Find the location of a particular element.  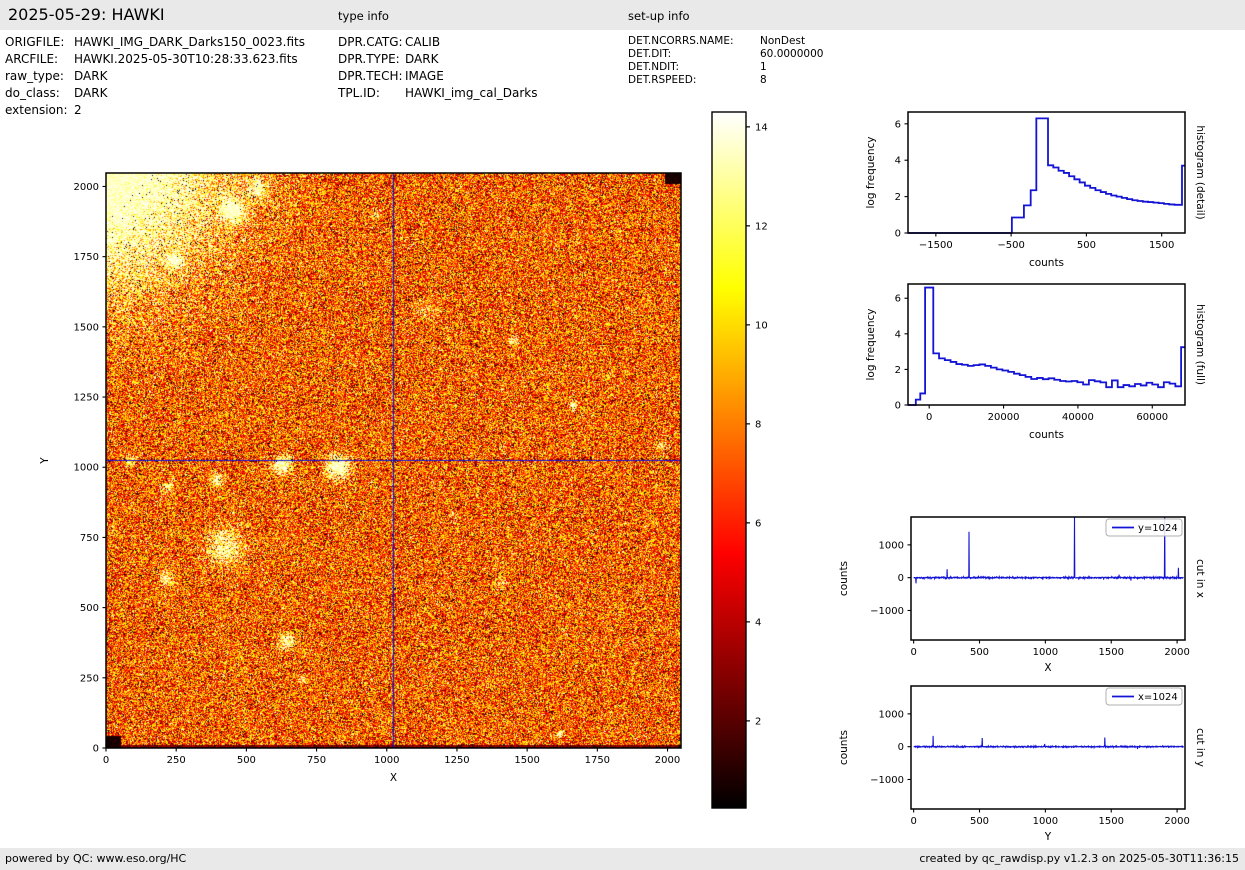

dark-frame-heatmap-xlabel: X is located at coordinates (393, 778).